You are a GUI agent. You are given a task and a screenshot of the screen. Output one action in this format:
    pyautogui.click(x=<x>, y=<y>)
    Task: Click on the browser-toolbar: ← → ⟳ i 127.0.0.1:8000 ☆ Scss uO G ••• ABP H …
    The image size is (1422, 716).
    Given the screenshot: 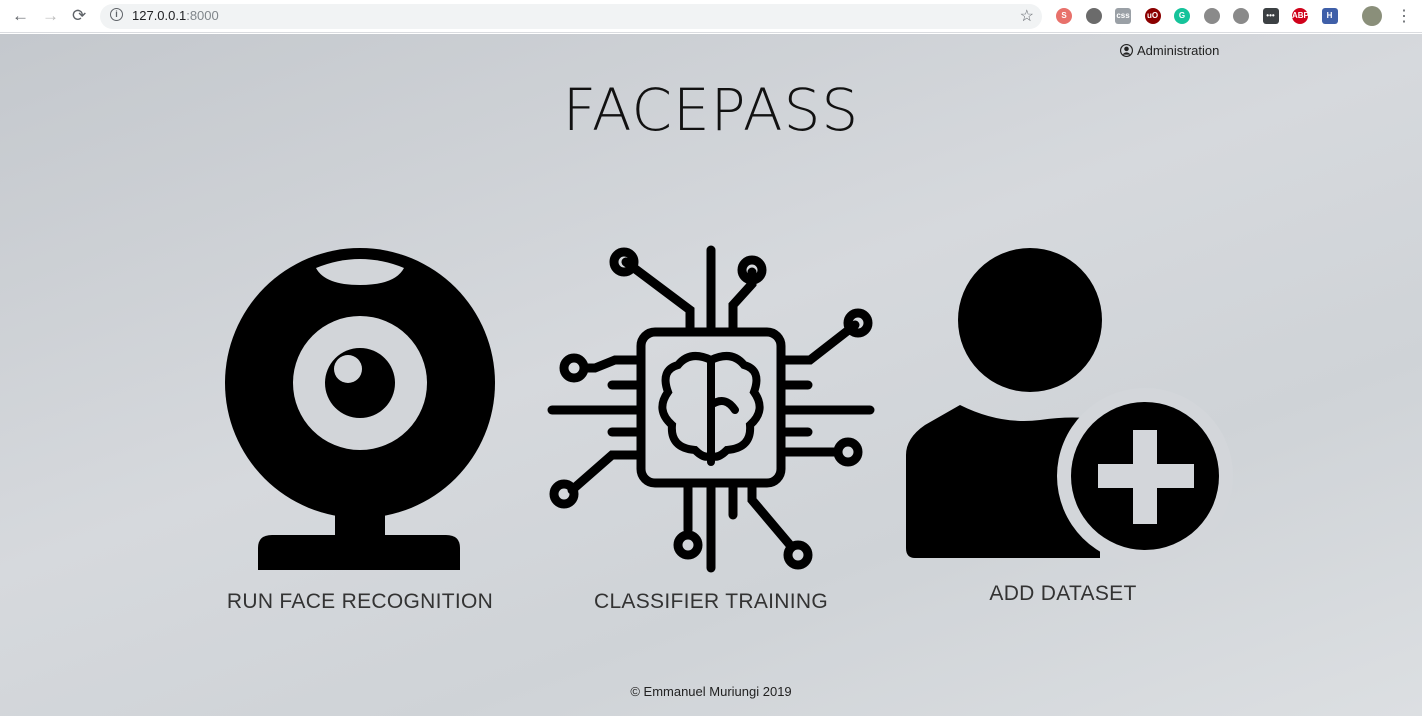 What is the action you would take?
    pyautogui.click(x=711, y=16)
    